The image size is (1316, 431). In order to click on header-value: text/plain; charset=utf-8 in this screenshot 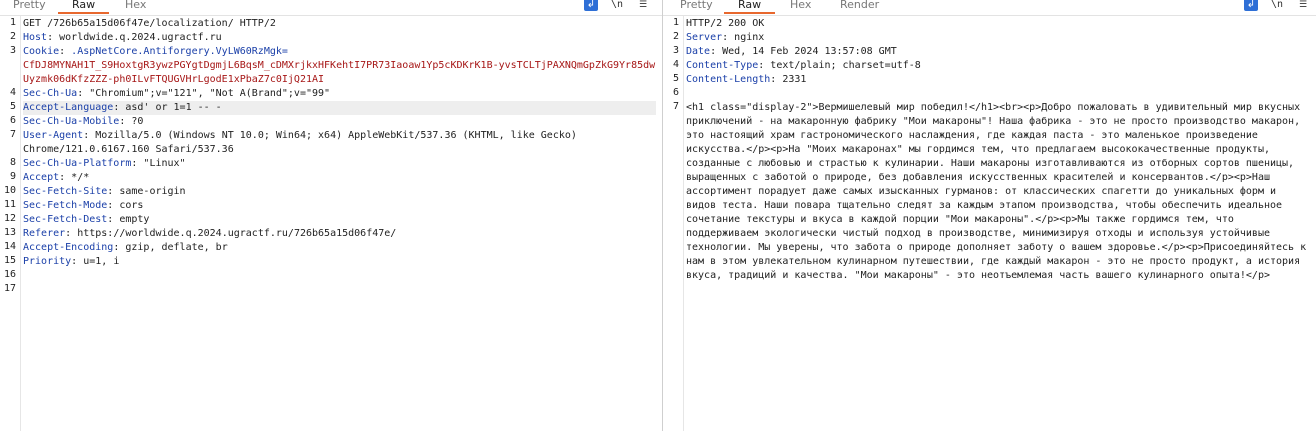, I will do `click(845, 65)`.